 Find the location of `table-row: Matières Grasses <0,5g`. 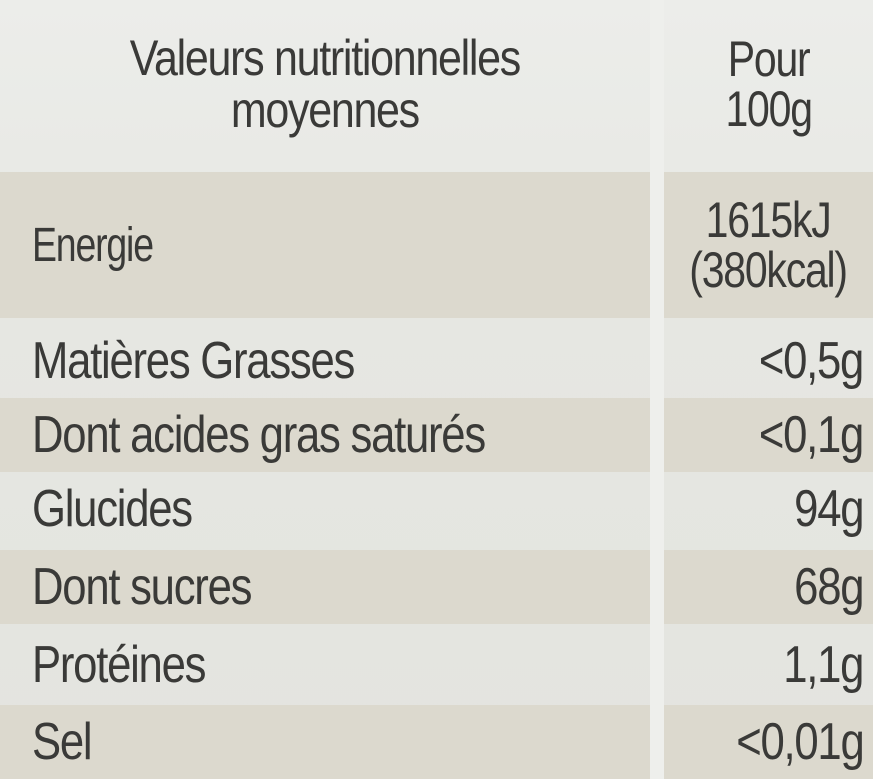

table-row: Matières Grasses <0,5g is located at coordinates (436, 361).